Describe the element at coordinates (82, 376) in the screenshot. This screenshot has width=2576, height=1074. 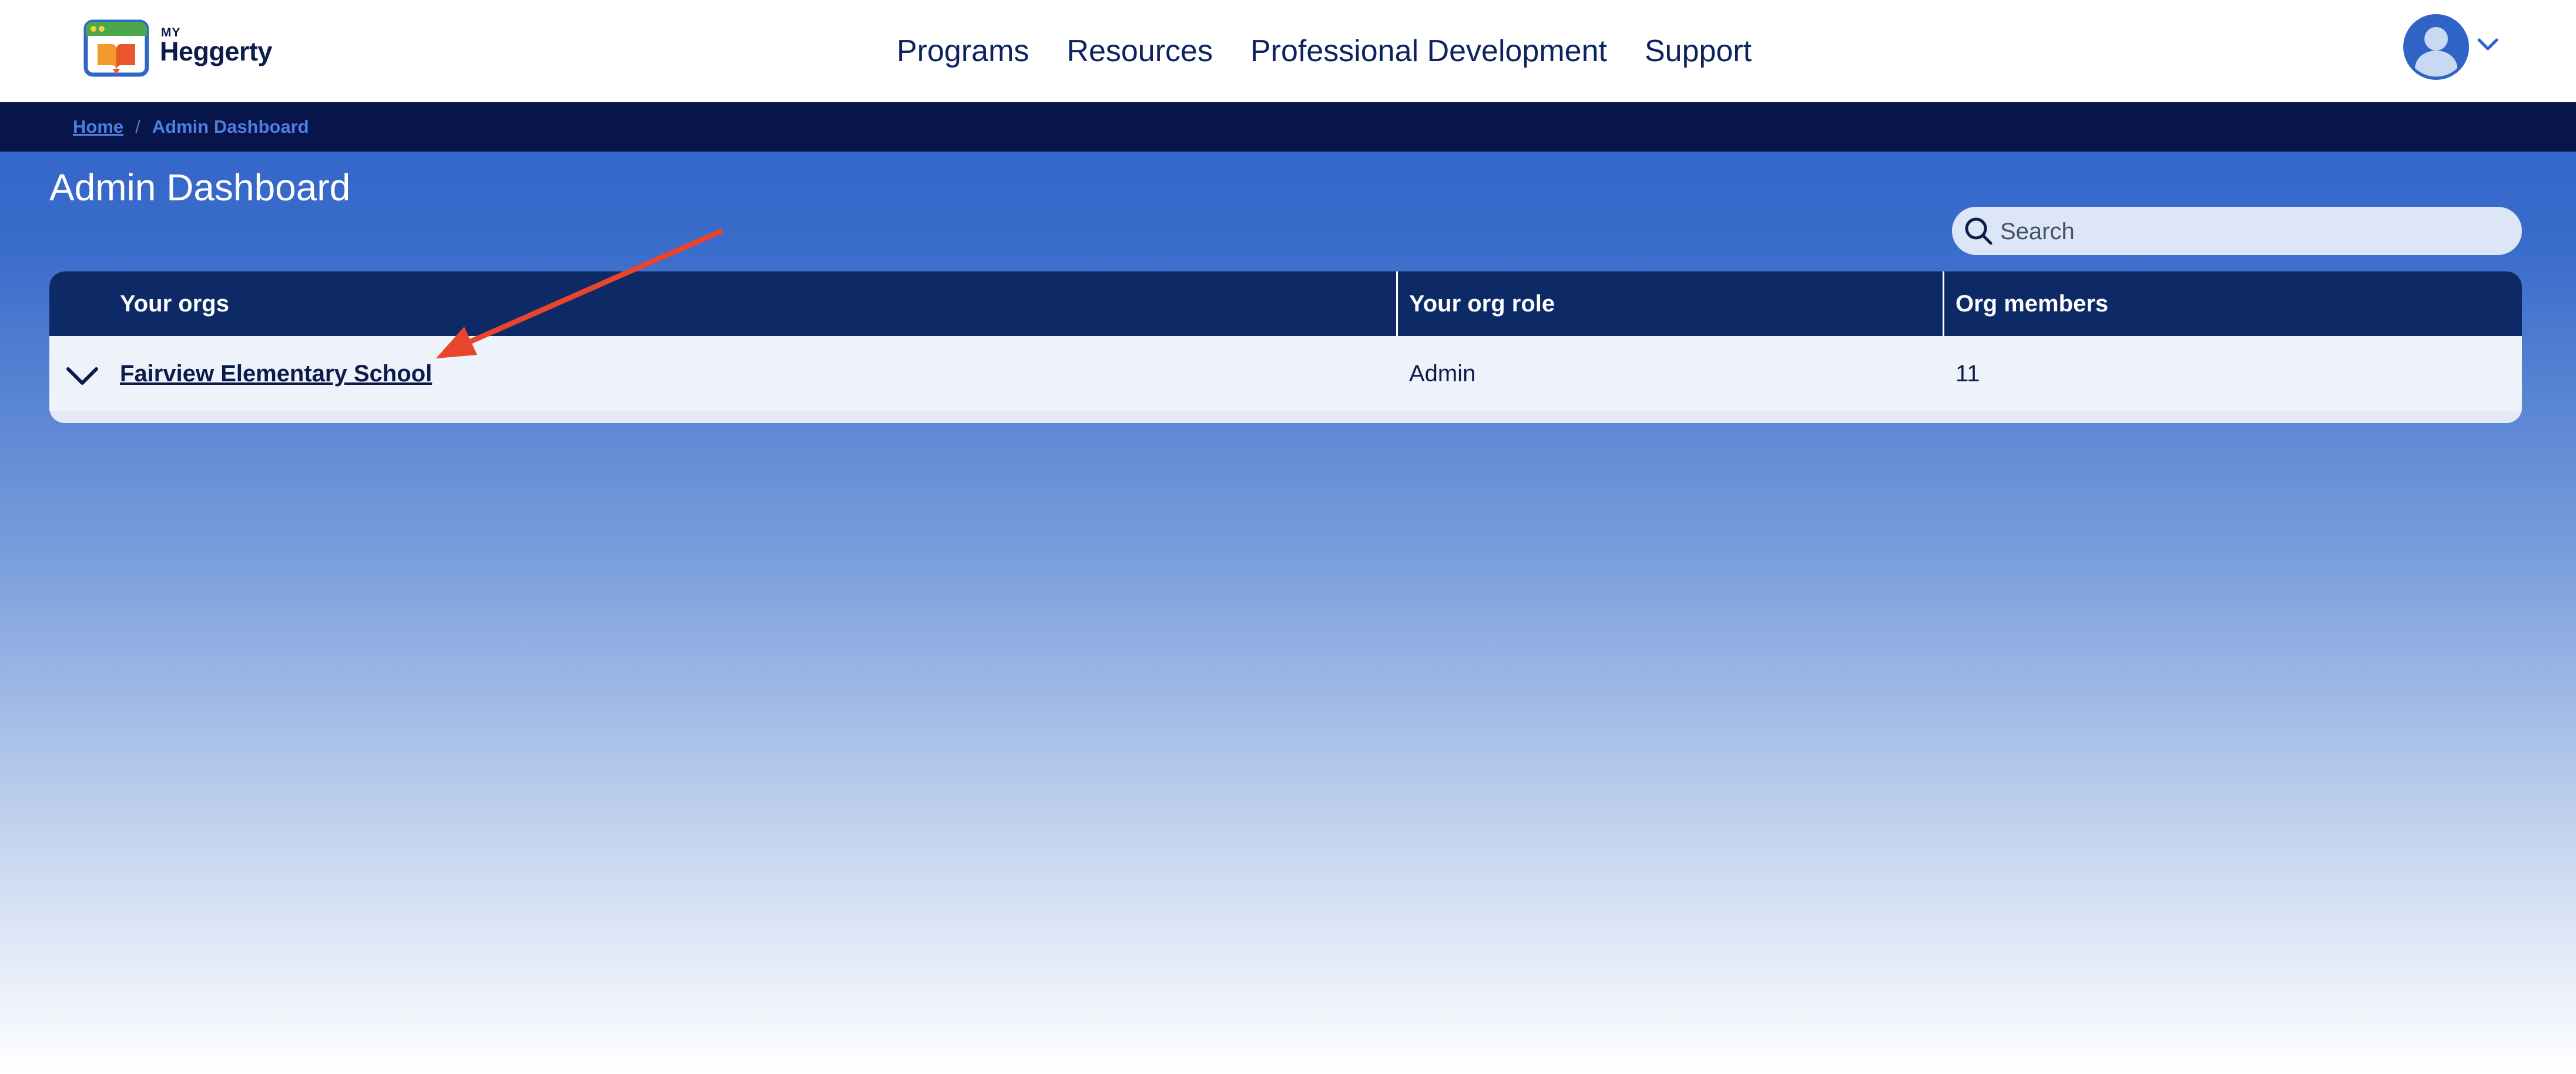
I see `expand-row-chevron-icon` at that location.